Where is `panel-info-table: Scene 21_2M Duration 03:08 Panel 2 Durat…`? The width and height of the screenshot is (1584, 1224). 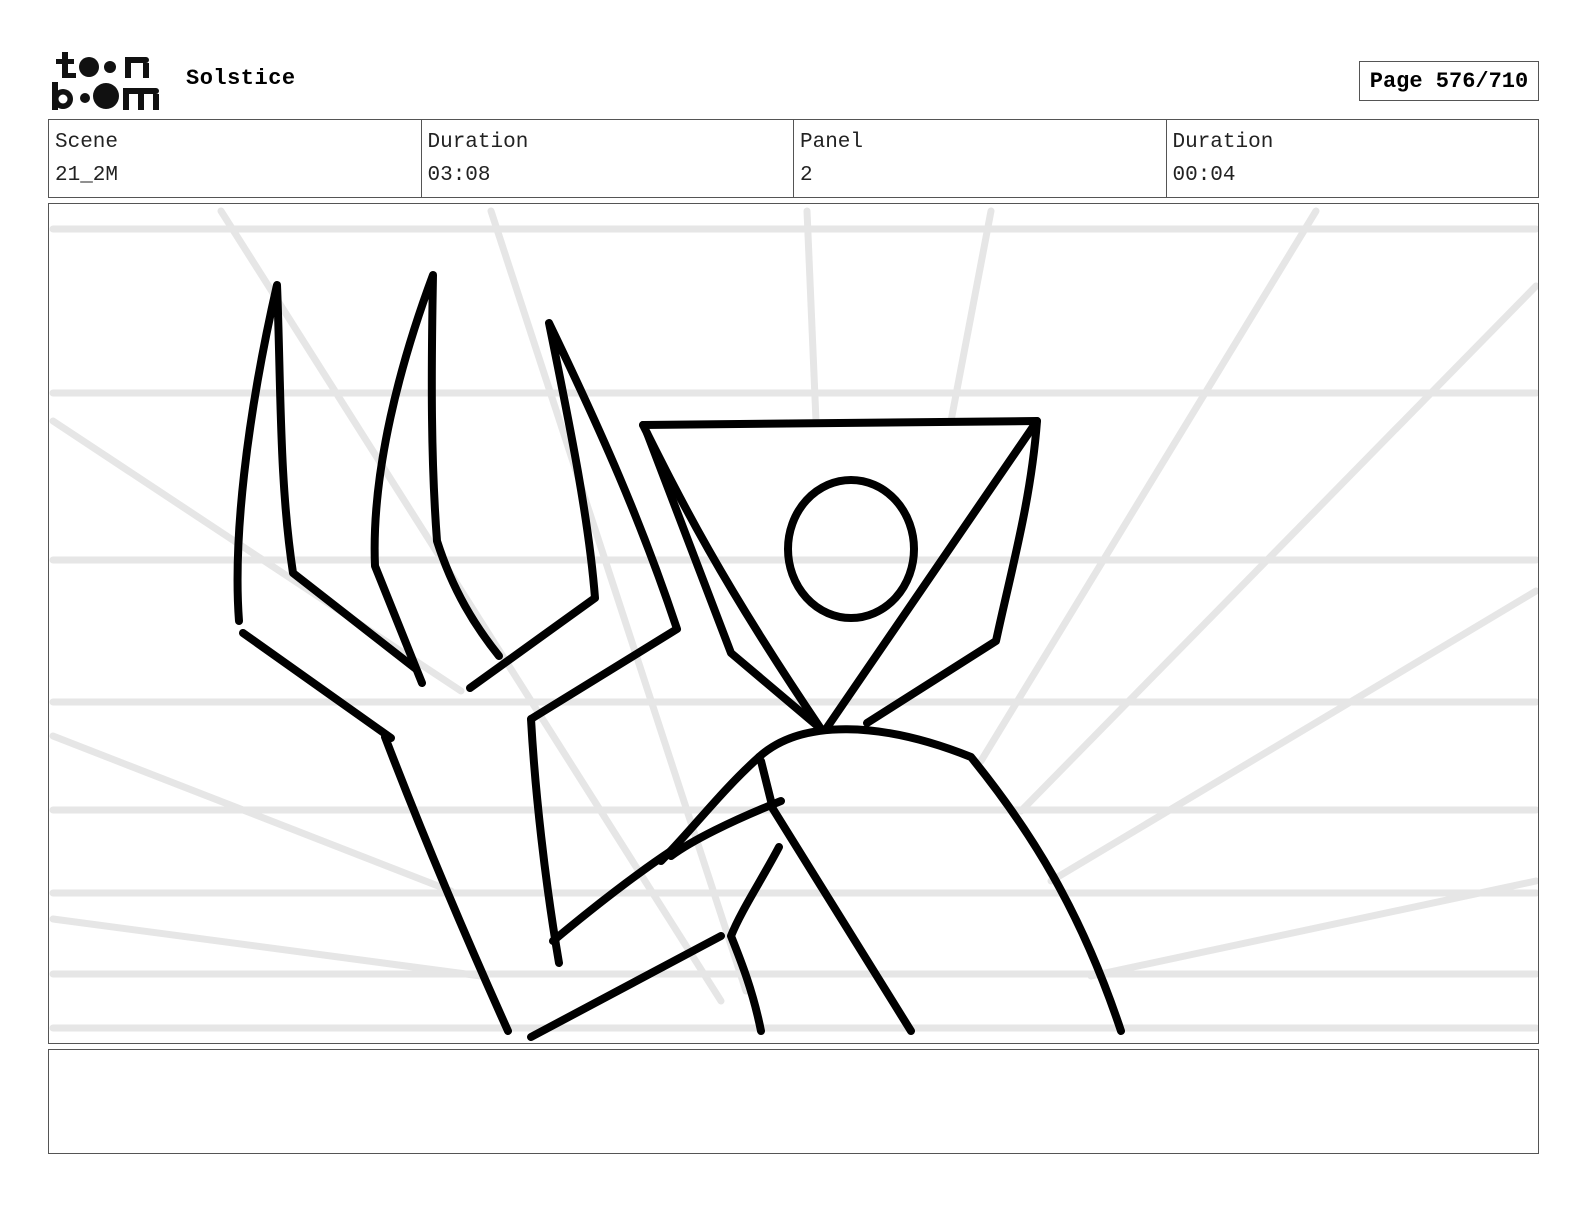 panel-info-table: Scene 21_2M Duration 03:08 Panel 2 Durat… is located at coordinates (793, 158).